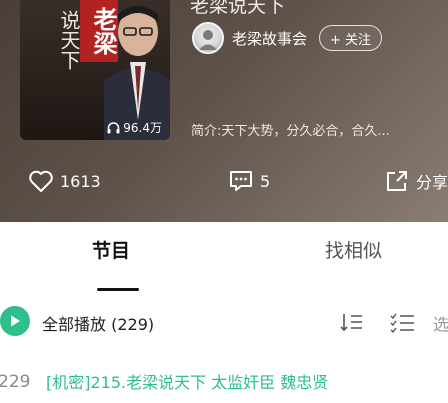 The width and height of the screenshot is (448, 403). I want to click on select-label: 选, so click(440, 323).